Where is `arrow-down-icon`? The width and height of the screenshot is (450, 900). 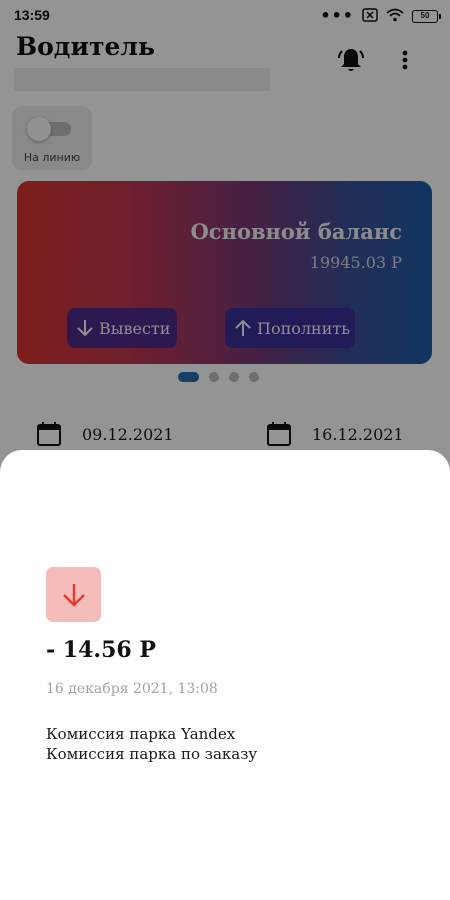 arrow-down-icon is located at coordinates (73, 595).